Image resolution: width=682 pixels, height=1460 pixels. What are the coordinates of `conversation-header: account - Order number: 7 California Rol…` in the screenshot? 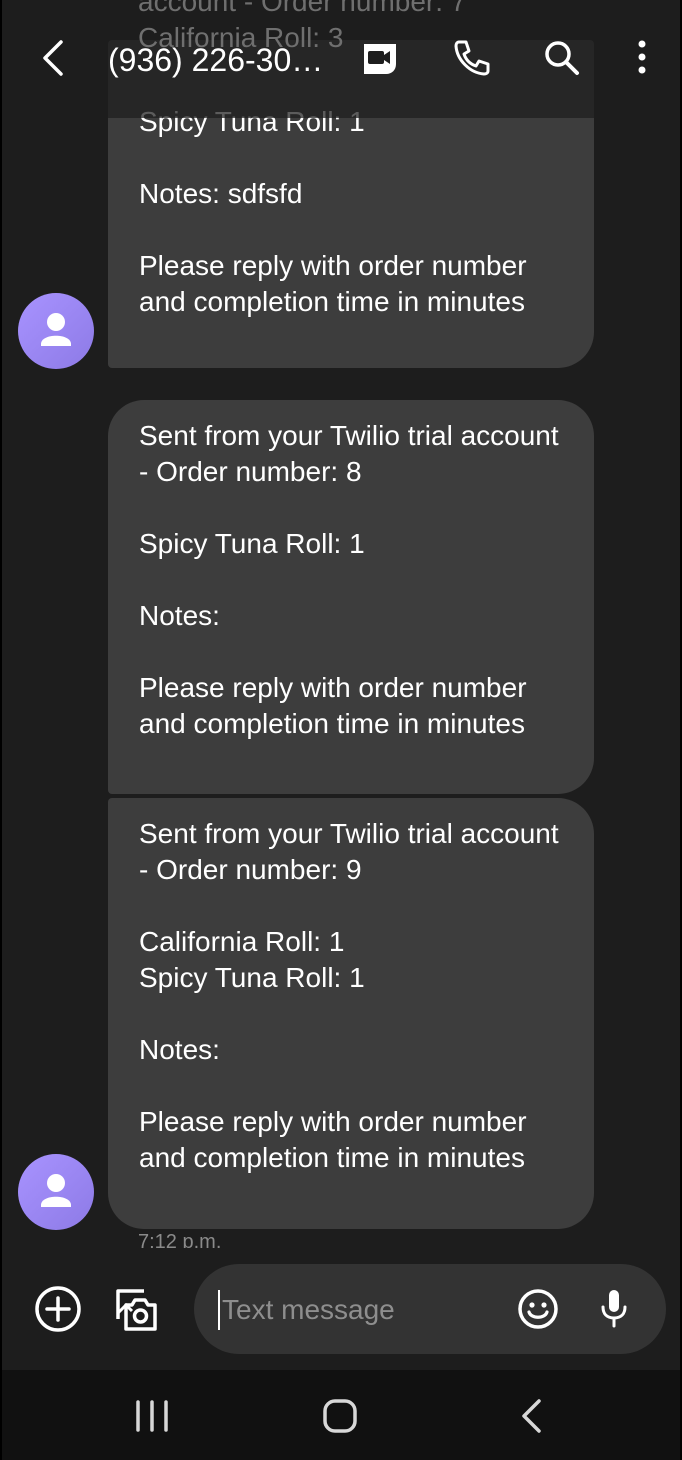 It's located at (341, 59).